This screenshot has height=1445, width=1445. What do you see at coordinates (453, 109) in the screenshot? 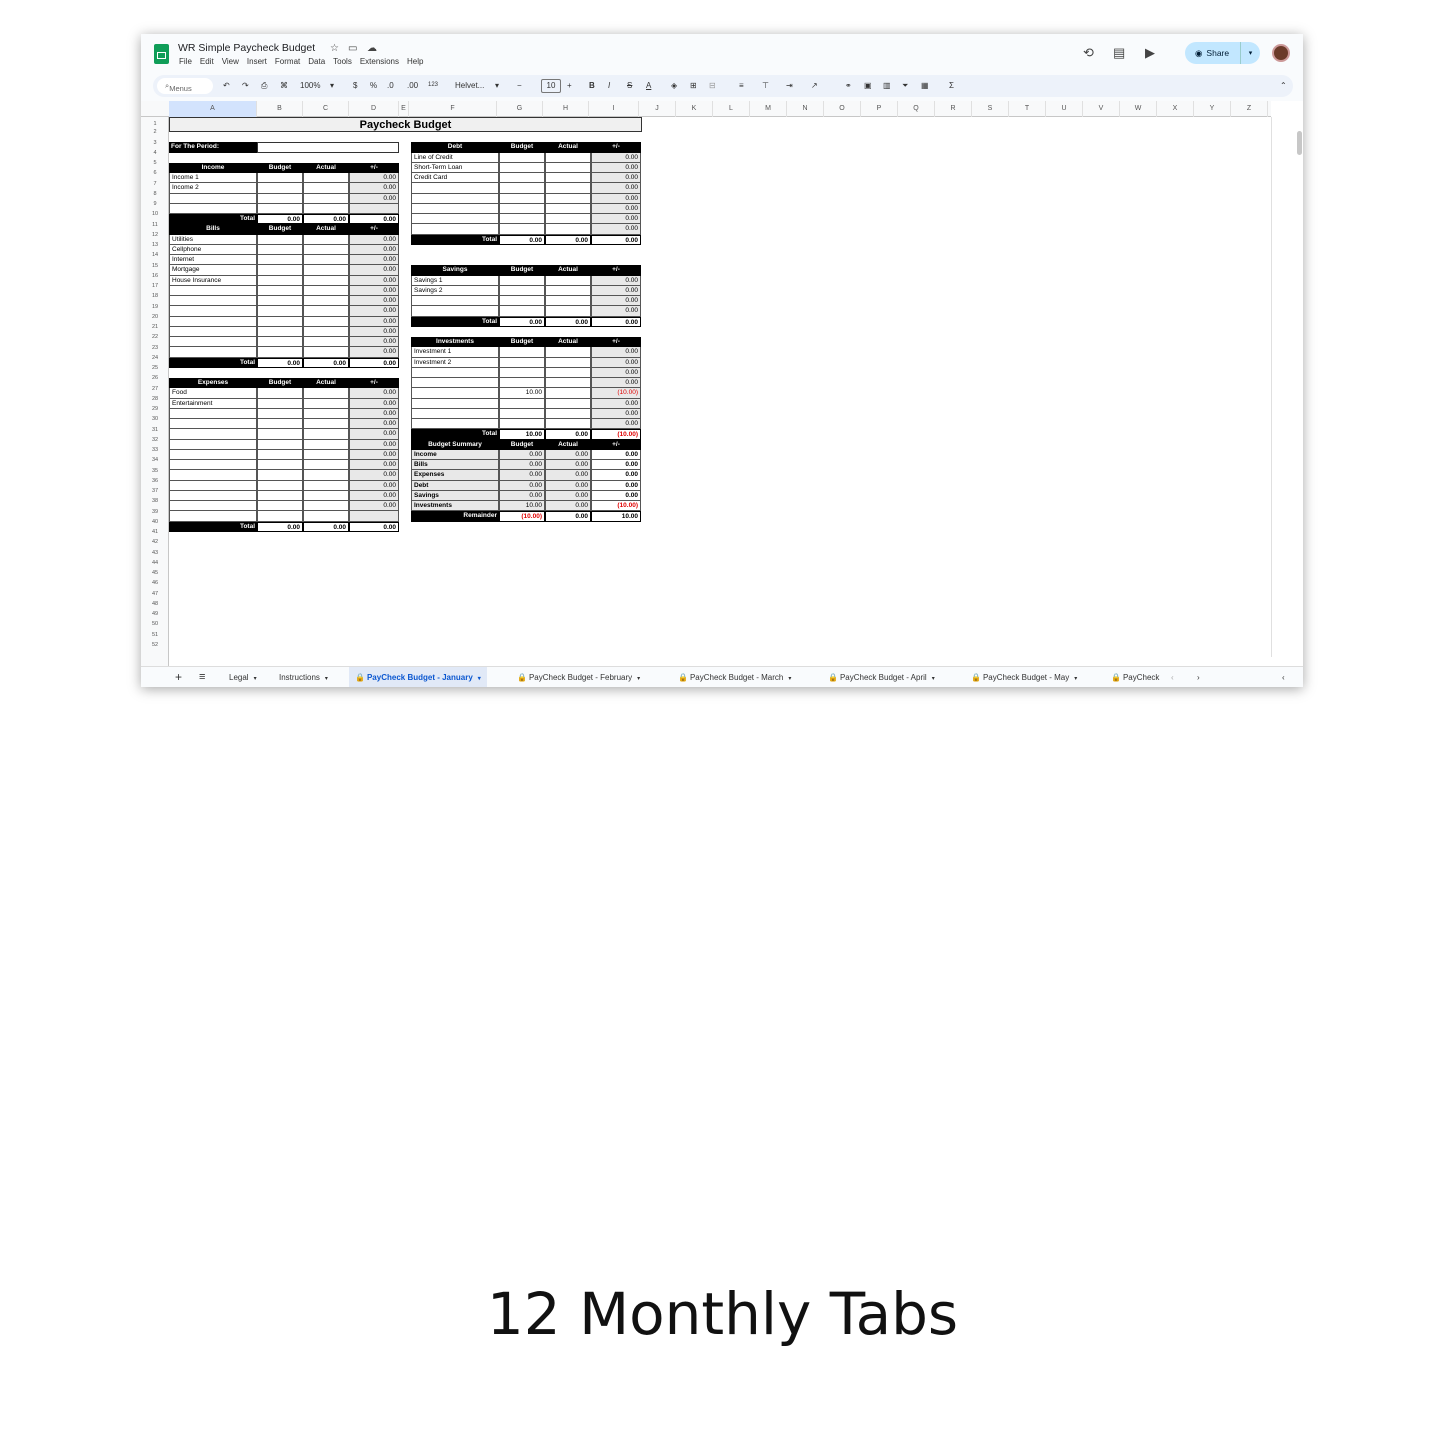
I see `column-header-f: F` at bounding box center [453, 109].